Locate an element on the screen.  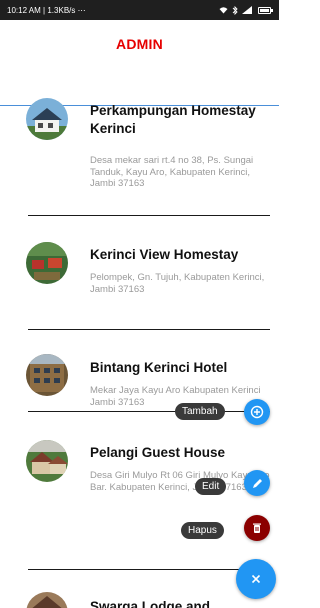
plus-circle-icon is located at coordinates (257, 412).